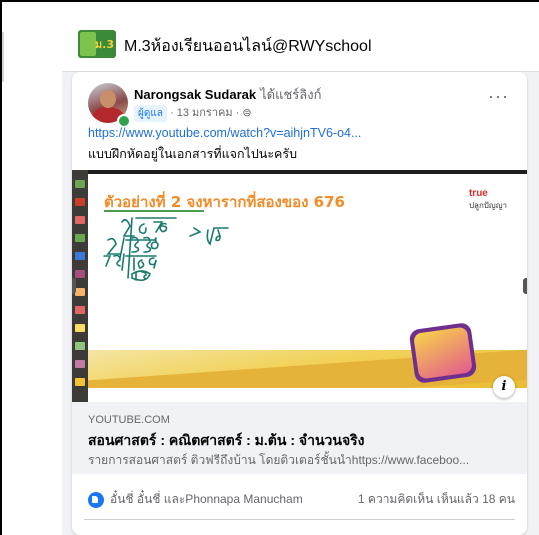 The height and width of the screenshot is (535, 539). I want to click on brand-name: true, so click(478, 193).